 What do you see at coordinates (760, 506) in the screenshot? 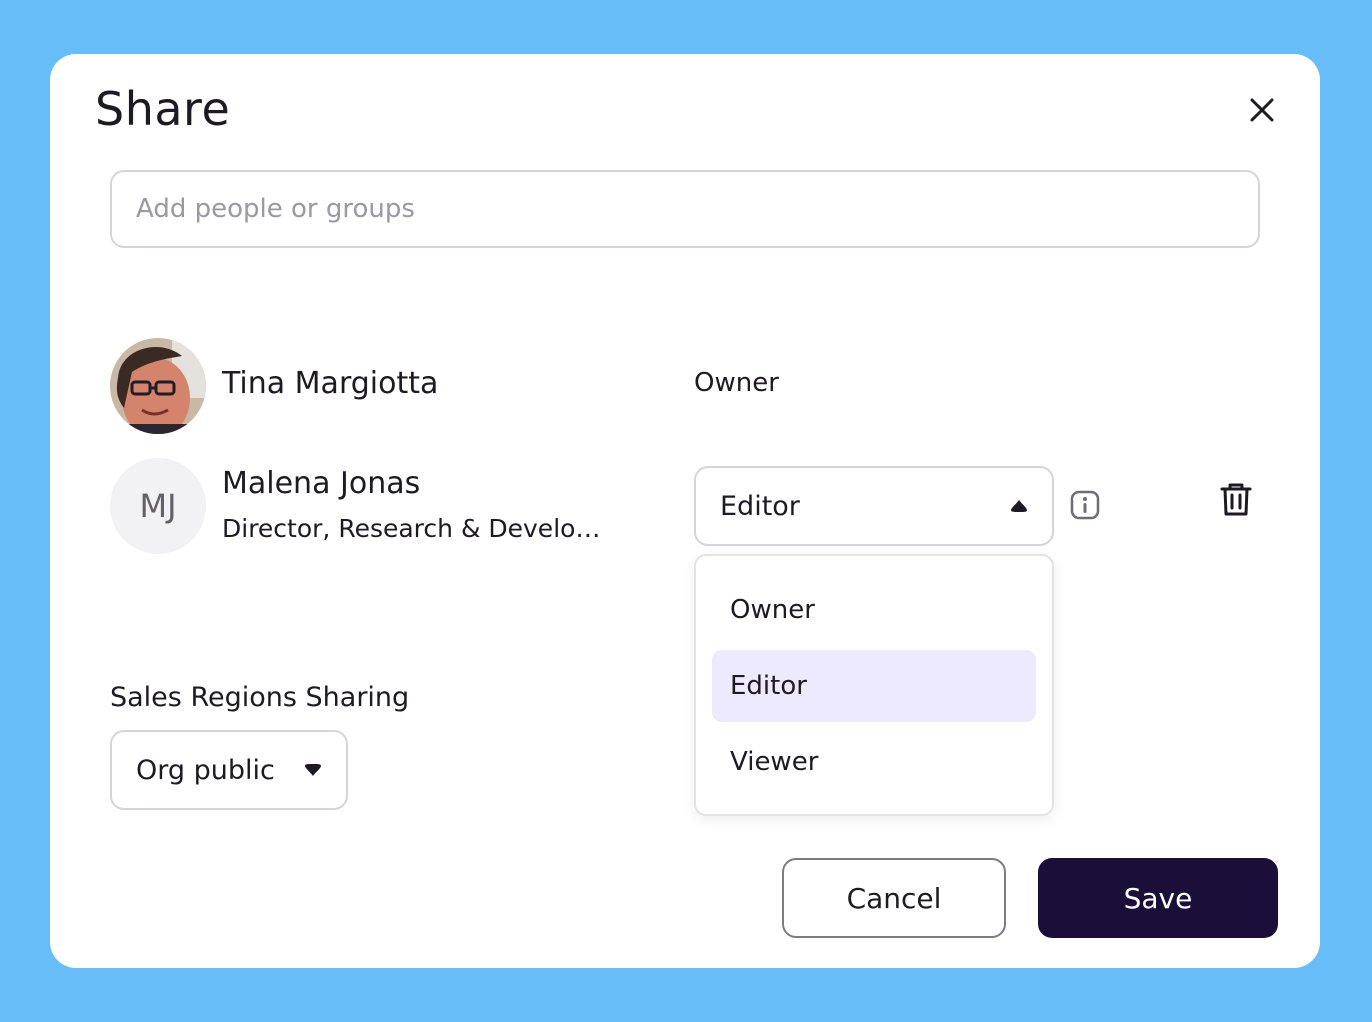
I see `role-select-value: Editor` at bounding box center [760, 506].